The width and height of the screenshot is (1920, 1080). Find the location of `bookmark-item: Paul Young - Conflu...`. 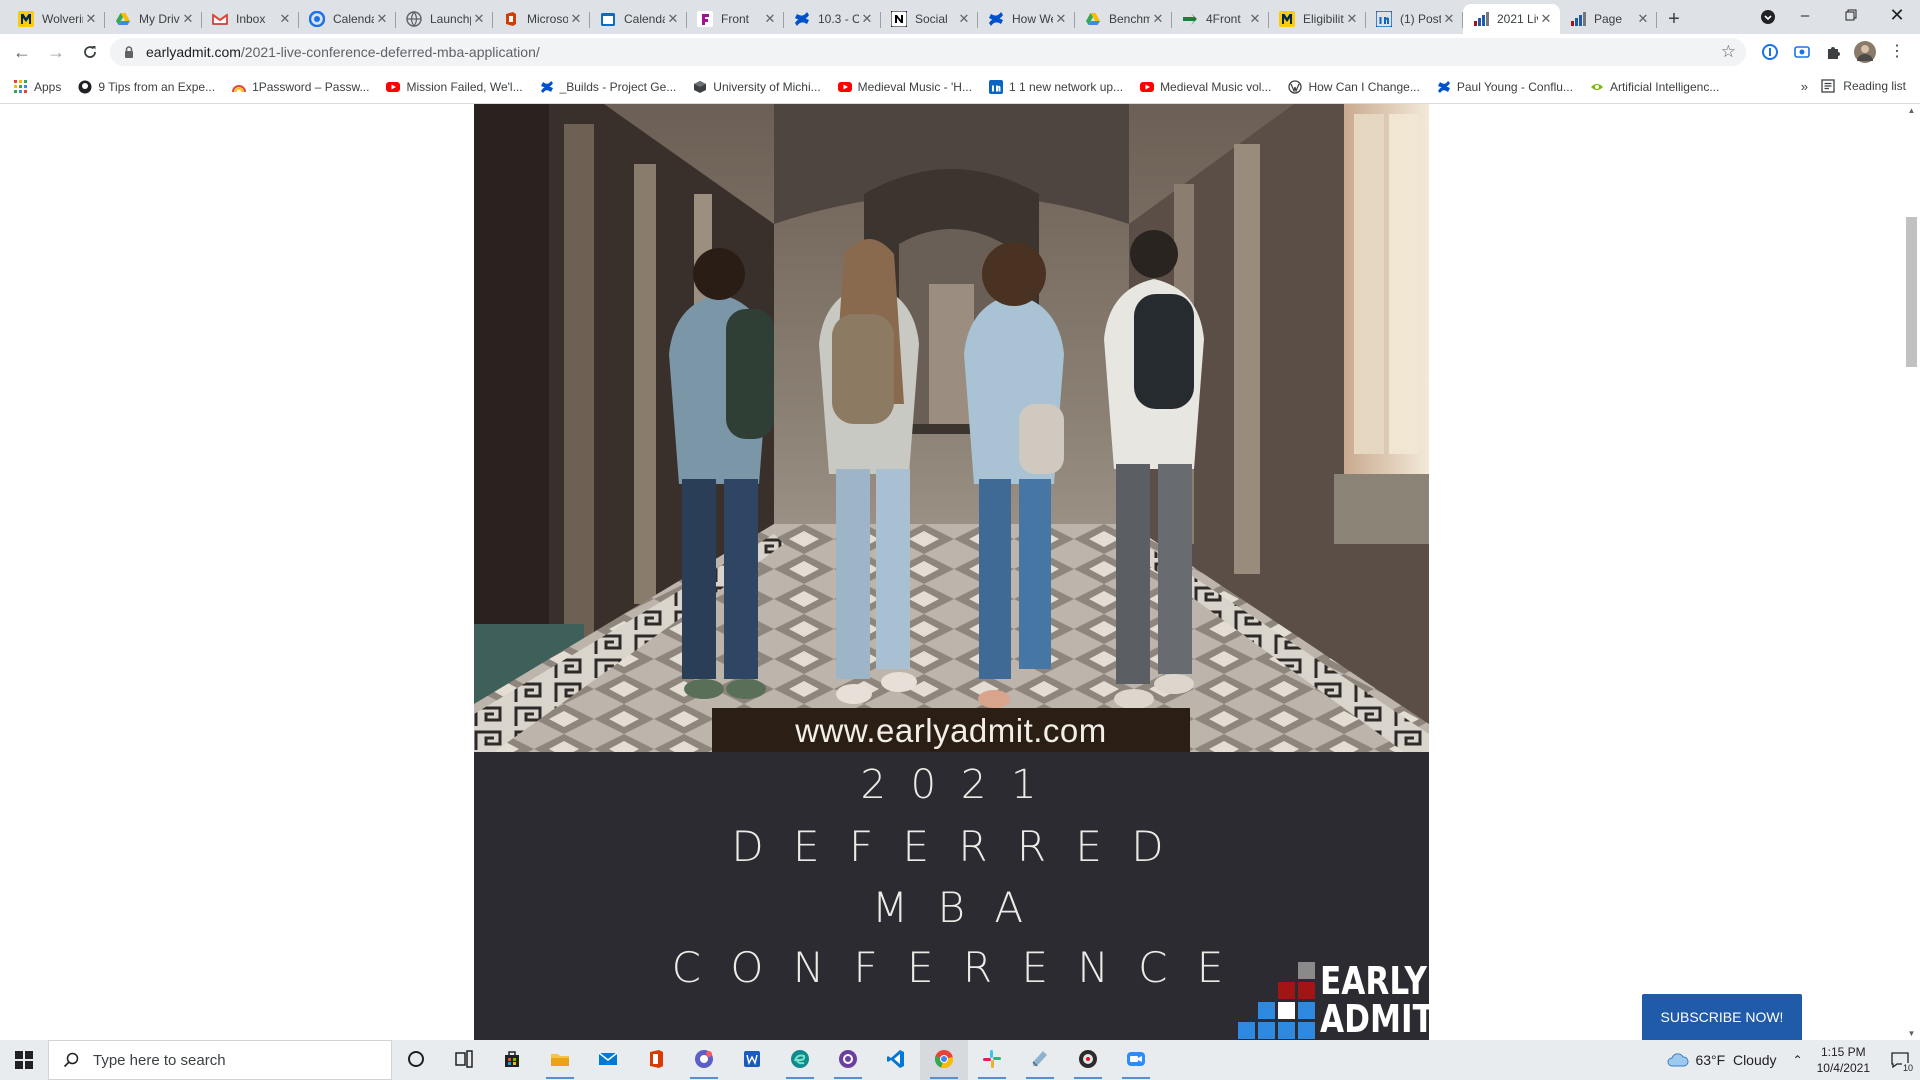

bookmark-item: Paul Young - Conflu... is located at coordinates (1505, 87).